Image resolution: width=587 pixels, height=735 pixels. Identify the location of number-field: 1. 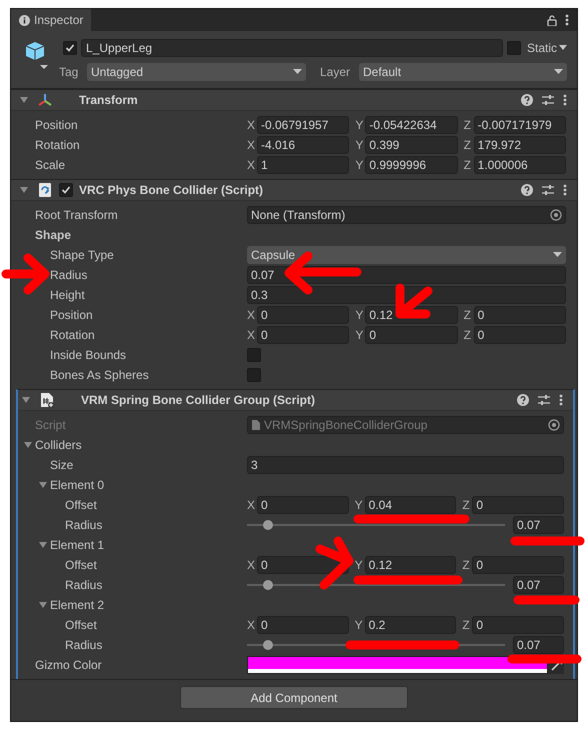
(303, 165).